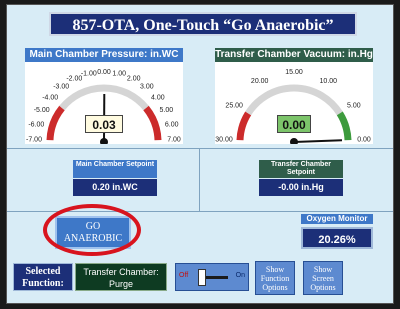 The height and width of the screenshot is (309, 400). I want to click on main-setpoint: Main Chamber Setpoint 0.20 in.WC, so click(115, 180).